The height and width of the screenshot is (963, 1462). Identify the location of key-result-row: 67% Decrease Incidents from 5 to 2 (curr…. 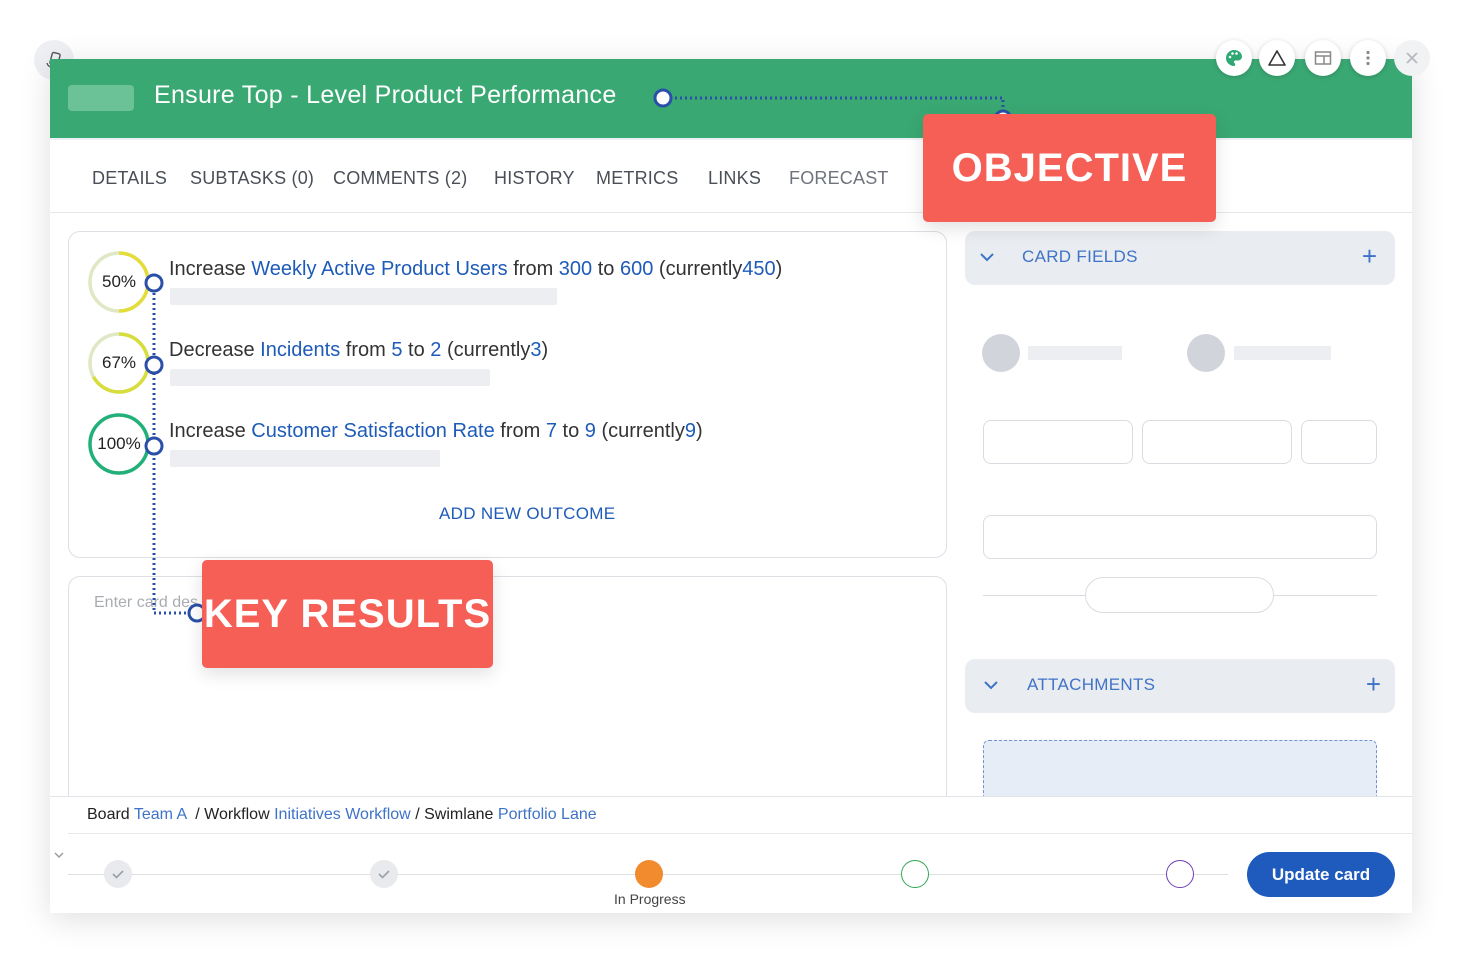
(508, 367).